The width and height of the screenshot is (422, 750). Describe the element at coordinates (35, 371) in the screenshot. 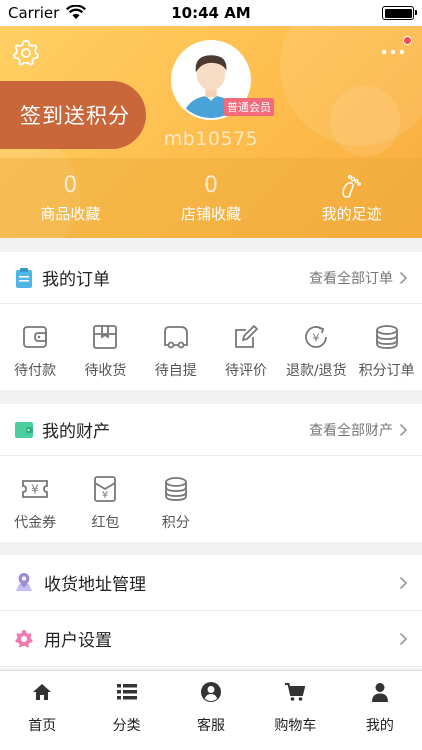

I see `order-status-label: 待付款` at that location.